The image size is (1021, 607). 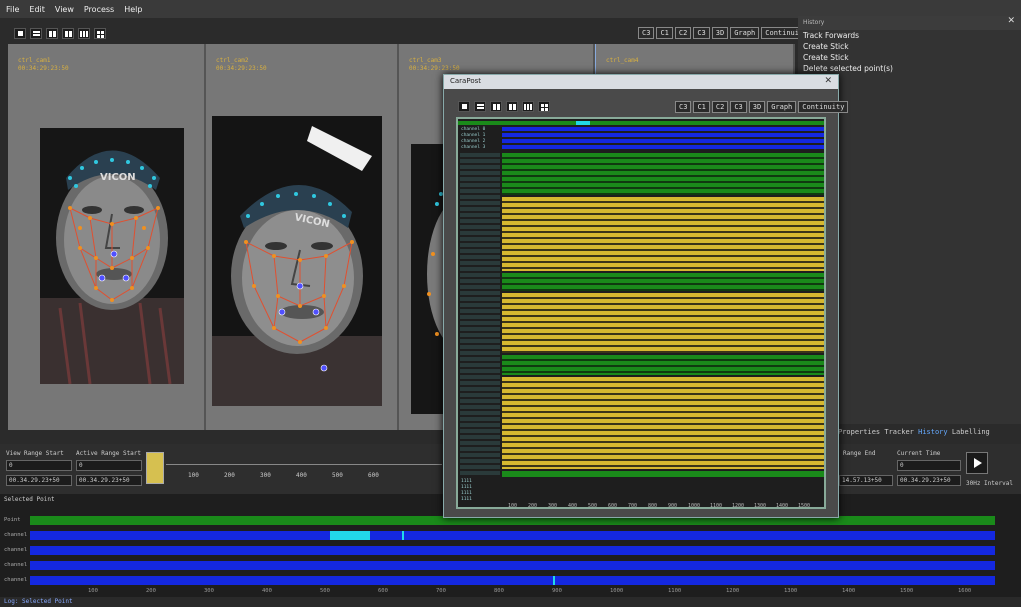 What do you see at coordinates (919, 453) in the screenshot?
I see `current-time-label: Current Time` at bounding box center [919, 453].